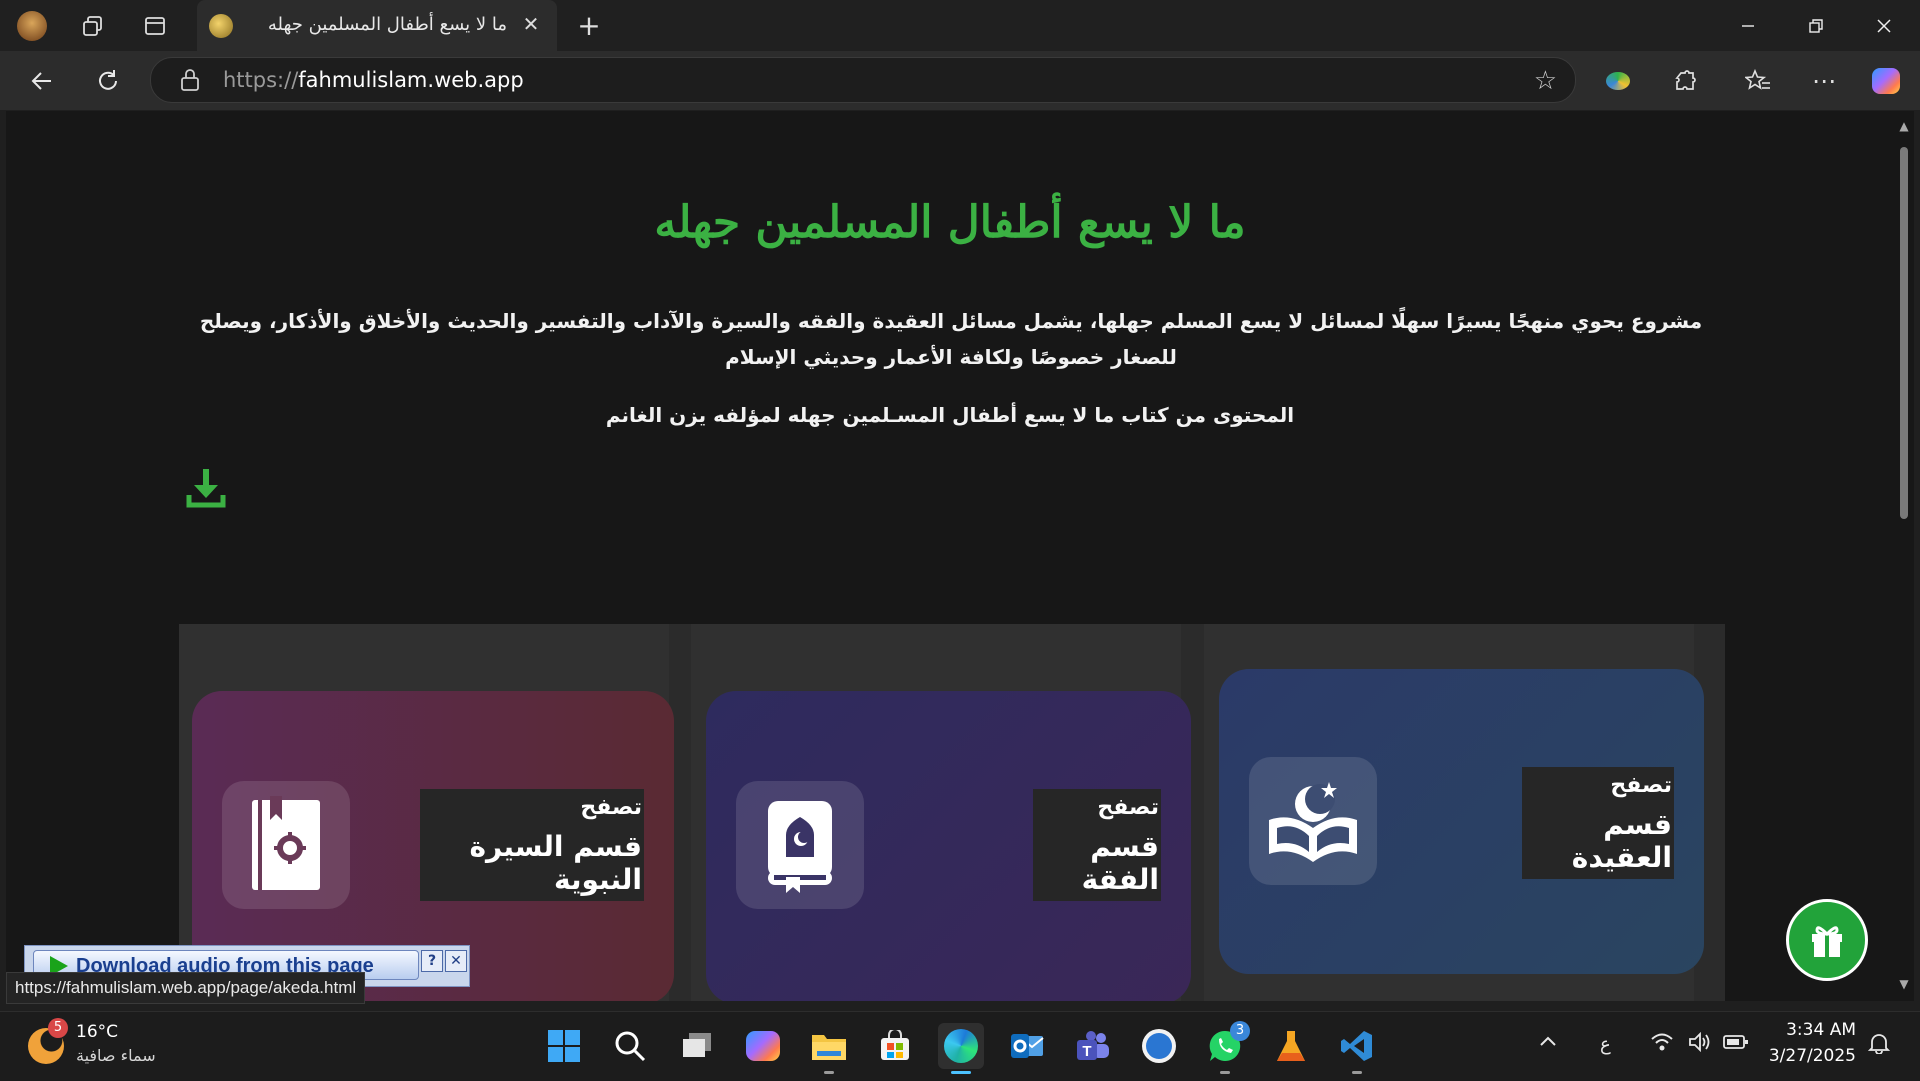 The height and width of the screenshot is (1081, 1920). What do you see at coordinates (97, 1032) in the screenshot?
I see `weather-temperature: 16°C` at bounding box center [97, 1032].